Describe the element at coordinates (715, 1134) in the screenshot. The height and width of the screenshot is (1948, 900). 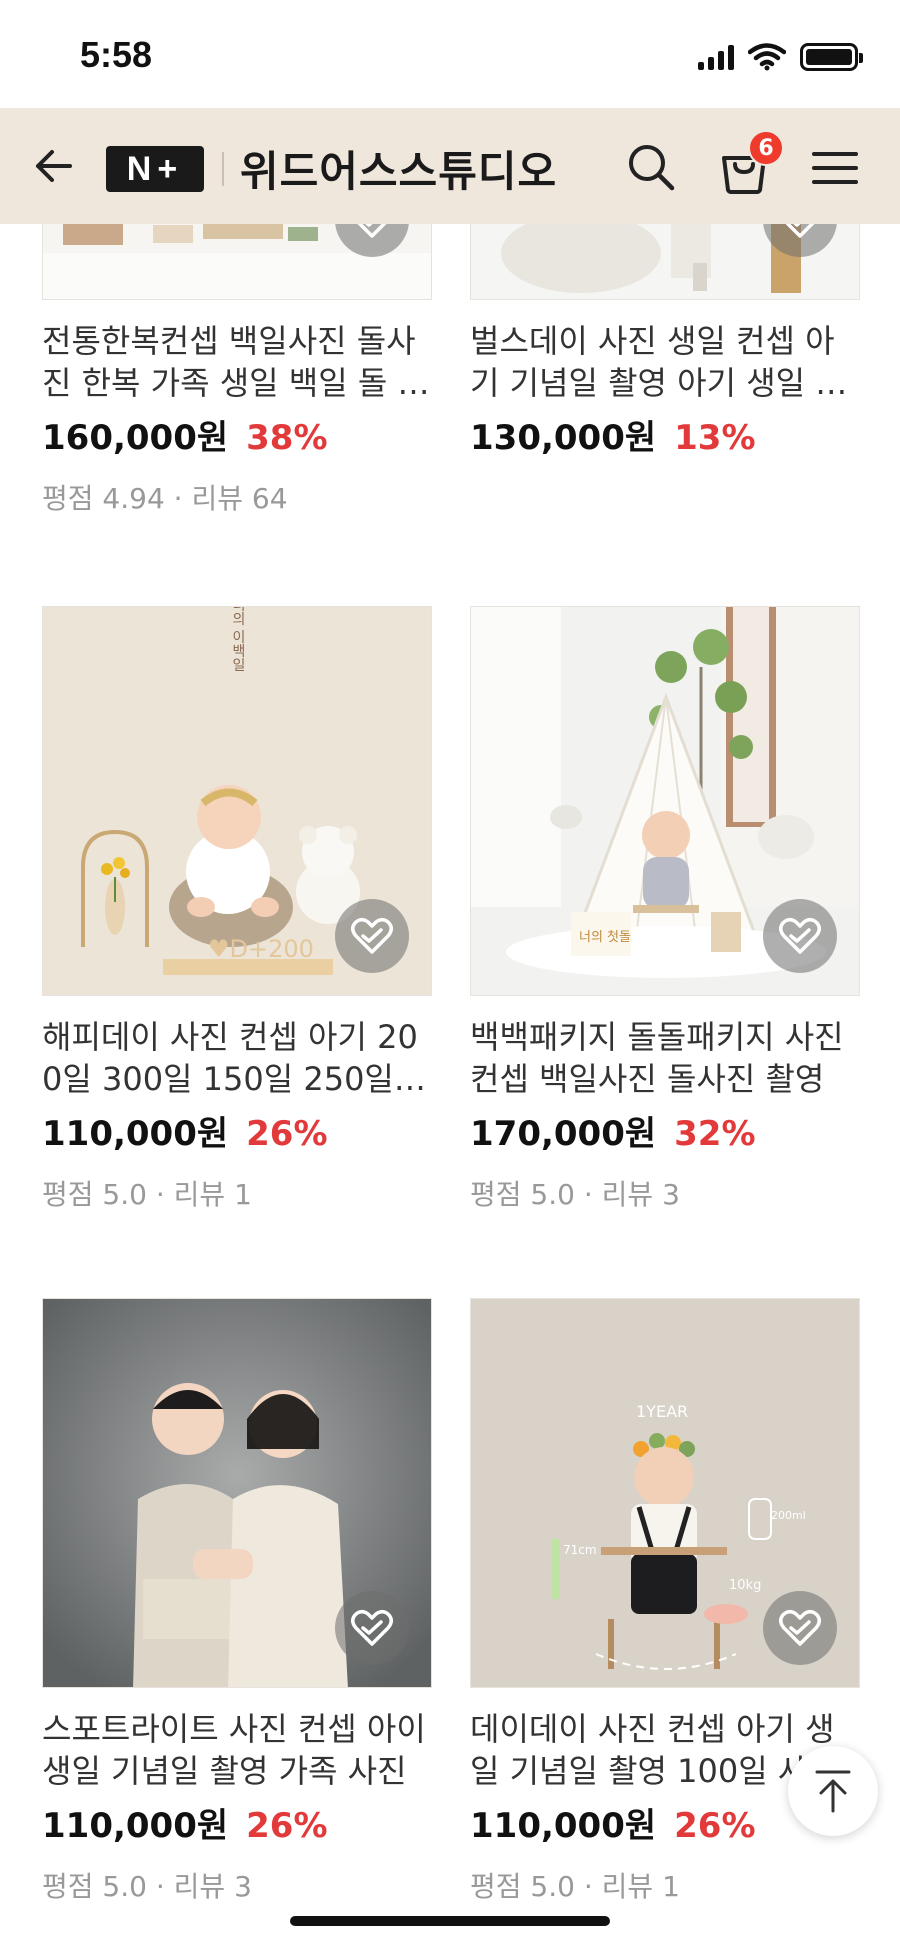
I see `discount-rate: 32%` at that location.